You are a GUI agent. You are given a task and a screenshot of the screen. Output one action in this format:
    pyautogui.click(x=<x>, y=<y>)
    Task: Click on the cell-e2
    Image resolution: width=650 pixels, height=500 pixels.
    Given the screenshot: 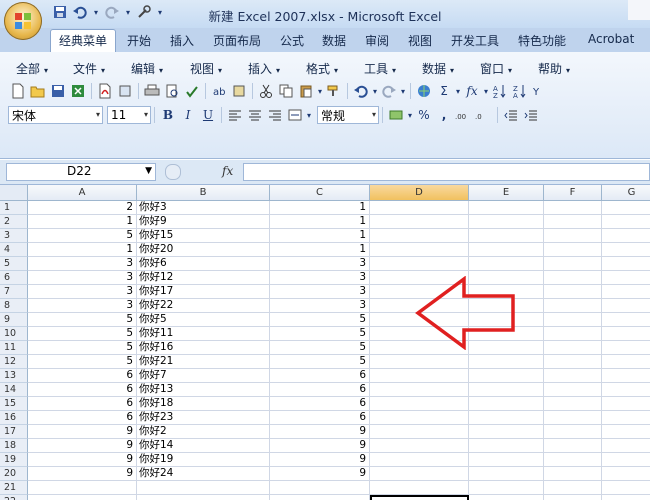 What is the action you would take?
    pyautogui.click(x=506, y=222)
    